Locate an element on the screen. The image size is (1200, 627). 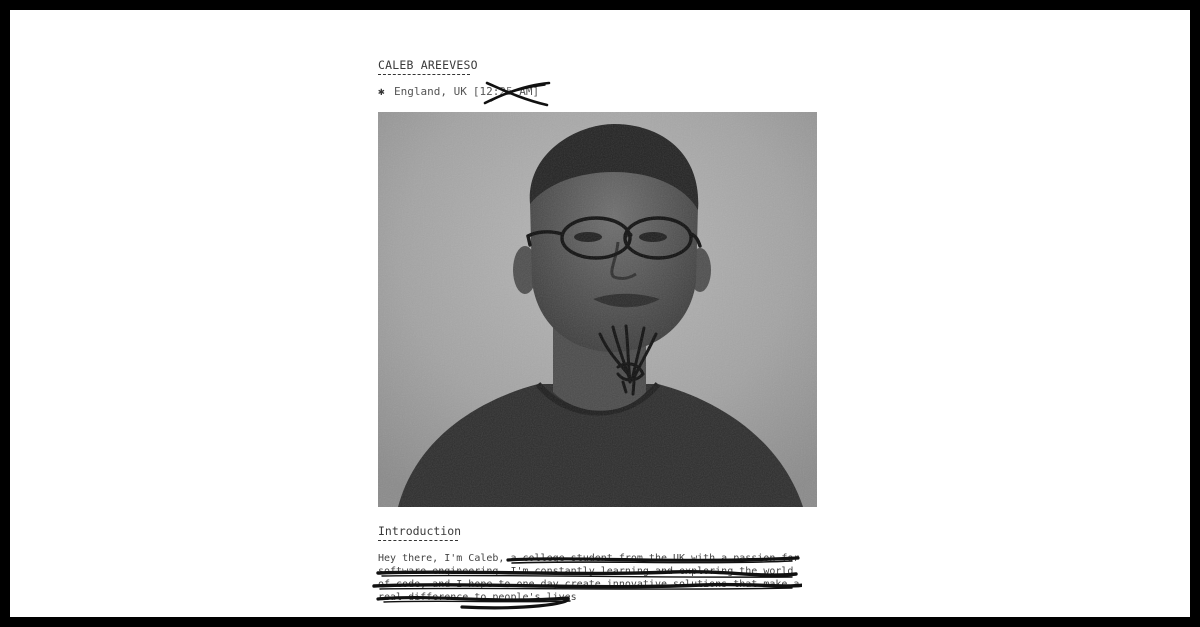
section-dashed-underline is located at coordinates (418, 540).